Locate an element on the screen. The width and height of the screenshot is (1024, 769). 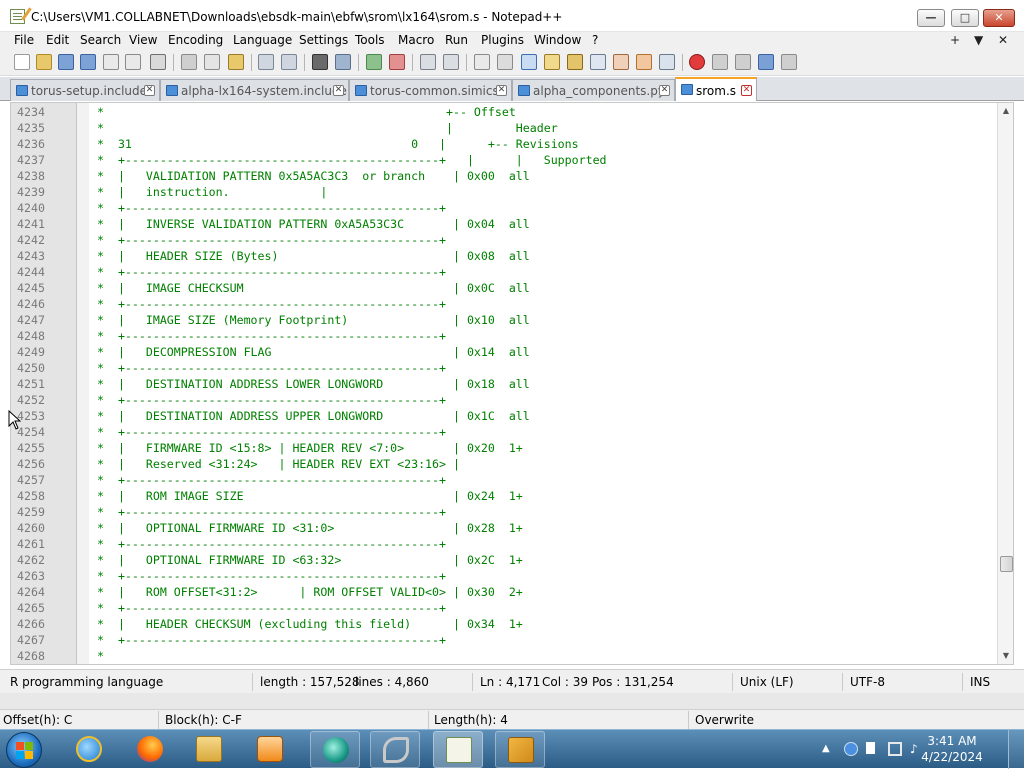
status-encoding: UTF-8 is located at coordinates (867, 682).